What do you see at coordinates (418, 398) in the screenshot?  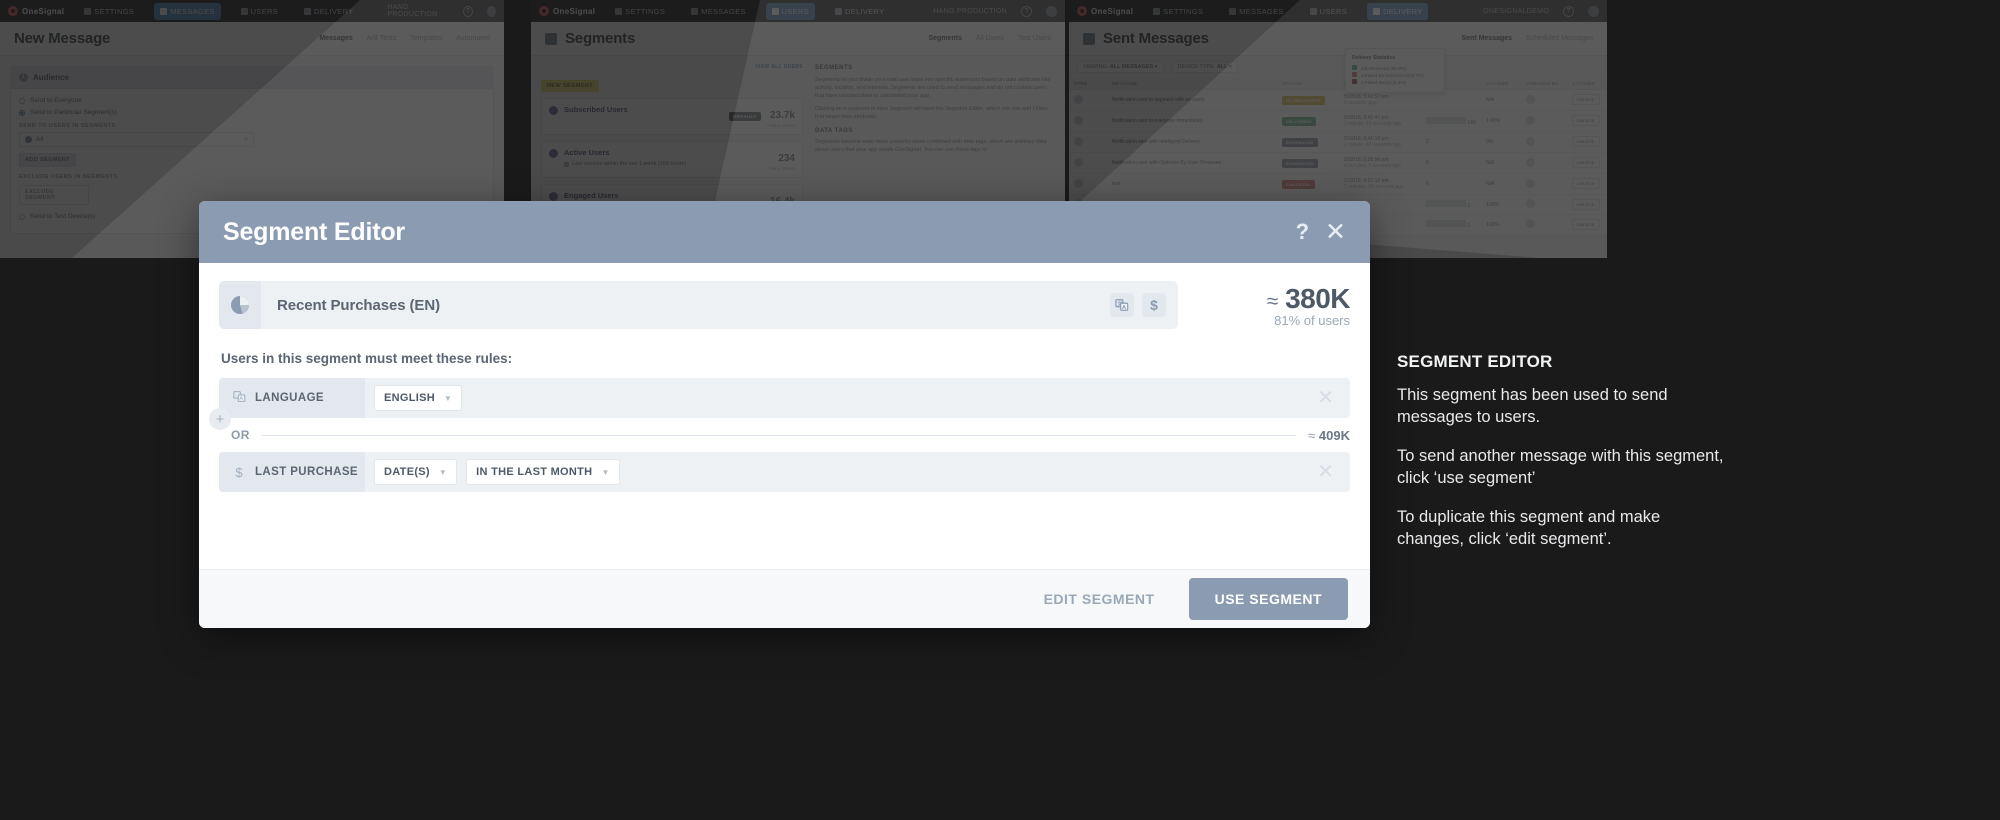 I see `rule-value-select-language: ENGLISH ▼` at bounding box center [418, 398].